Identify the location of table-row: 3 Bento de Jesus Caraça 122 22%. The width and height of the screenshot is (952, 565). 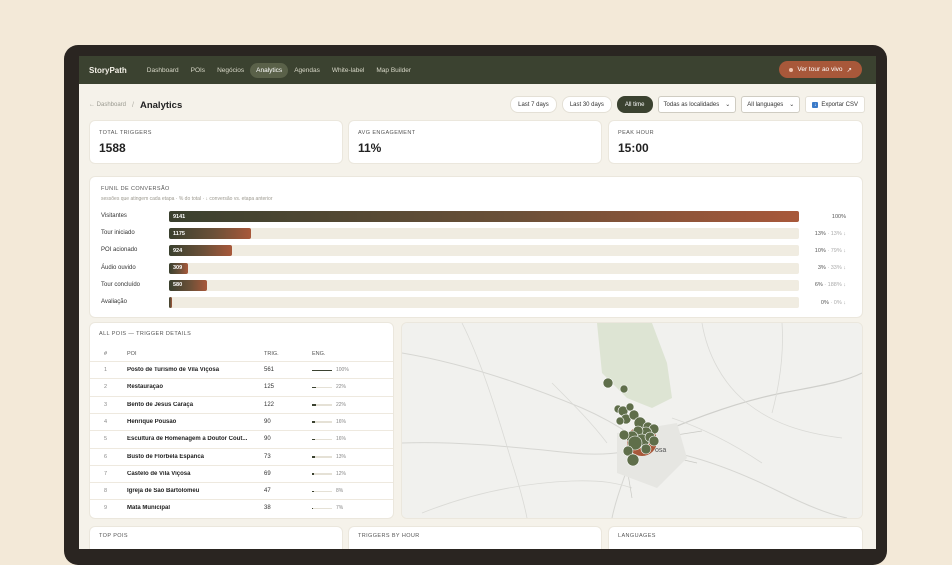
(241, 404).